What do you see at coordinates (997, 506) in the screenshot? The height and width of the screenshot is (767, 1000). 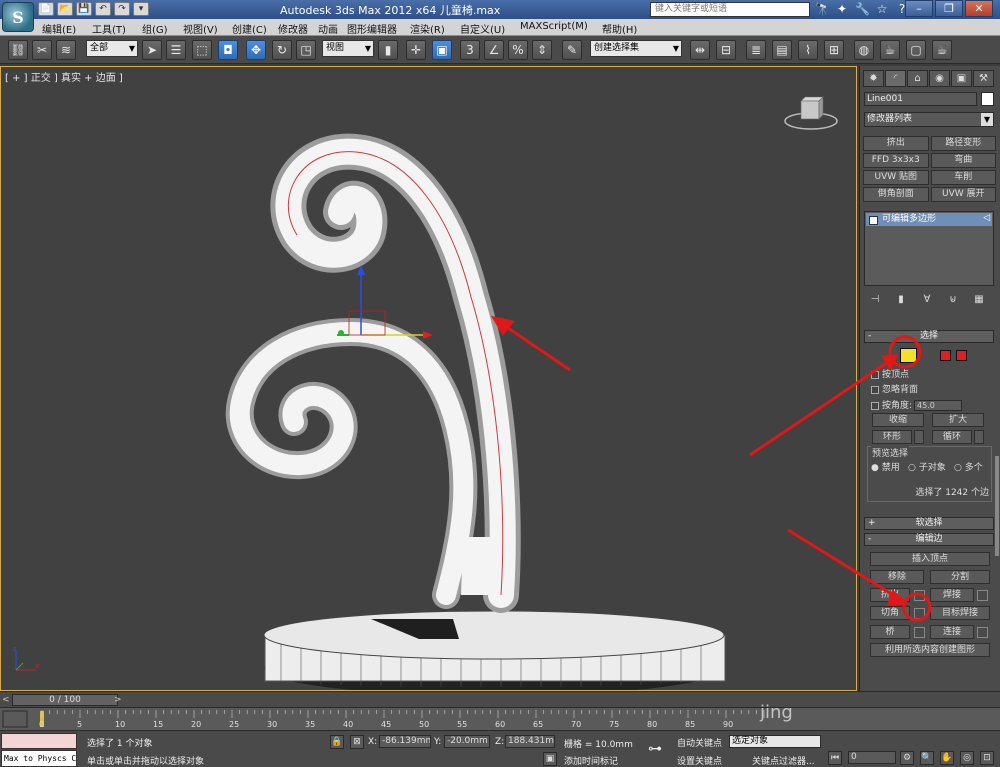 I see `panel-scrollbar` at bounding box center [997, 506].